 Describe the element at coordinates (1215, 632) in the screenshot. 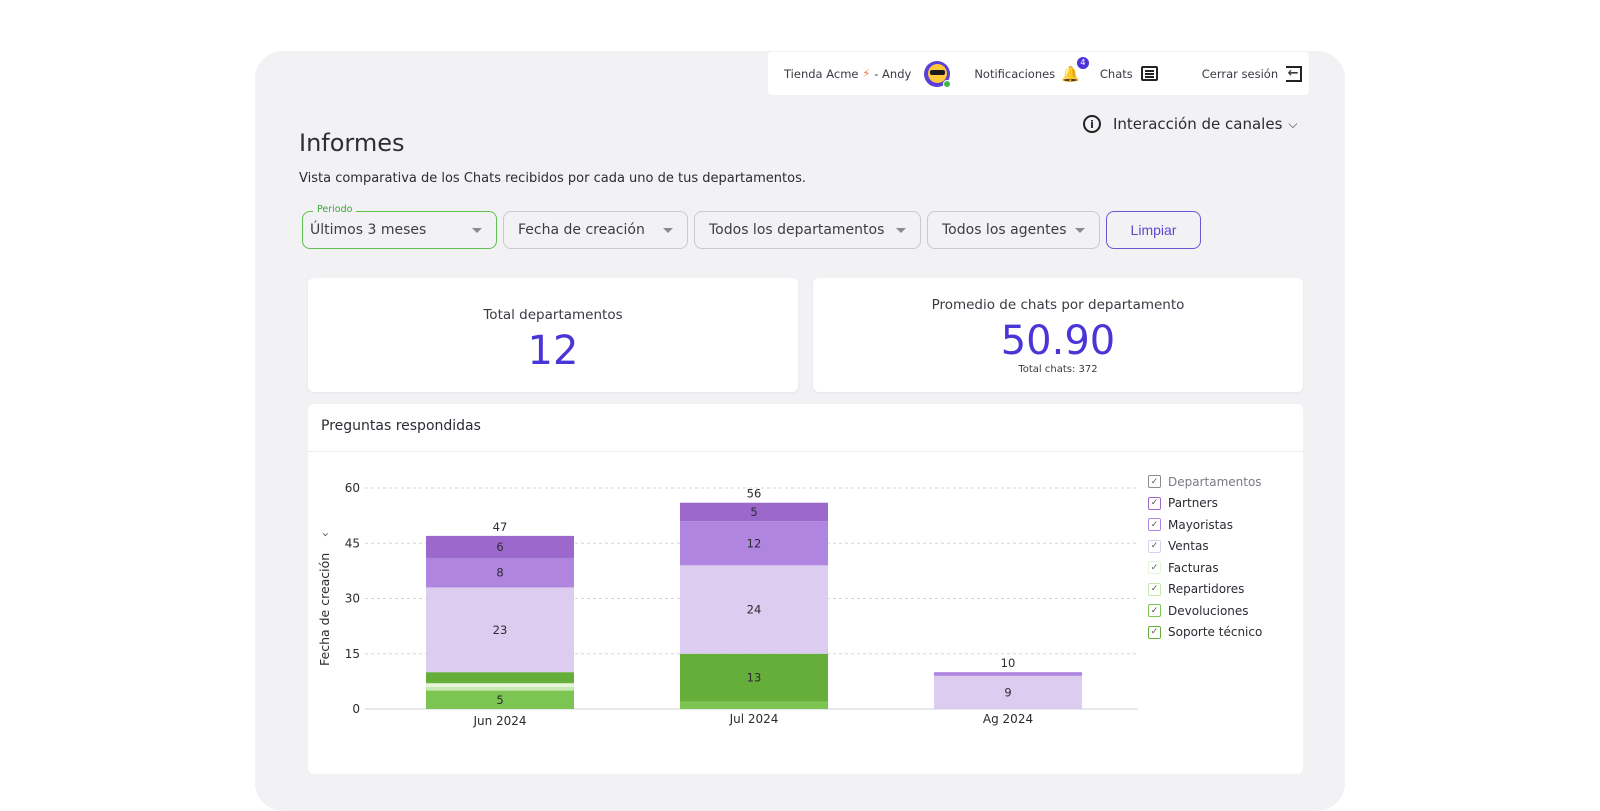

I see `legend-label: Soporte técnico` at that location.